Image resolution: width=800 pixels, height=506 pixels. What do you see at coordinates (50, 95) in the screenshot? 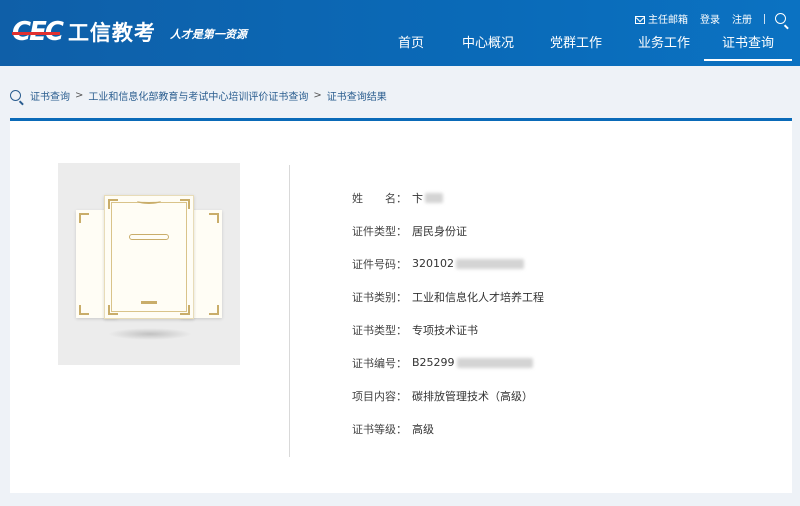
I see `breadcrumb-item-certificate-query: 证书查询` at bounding box center [50, 95].